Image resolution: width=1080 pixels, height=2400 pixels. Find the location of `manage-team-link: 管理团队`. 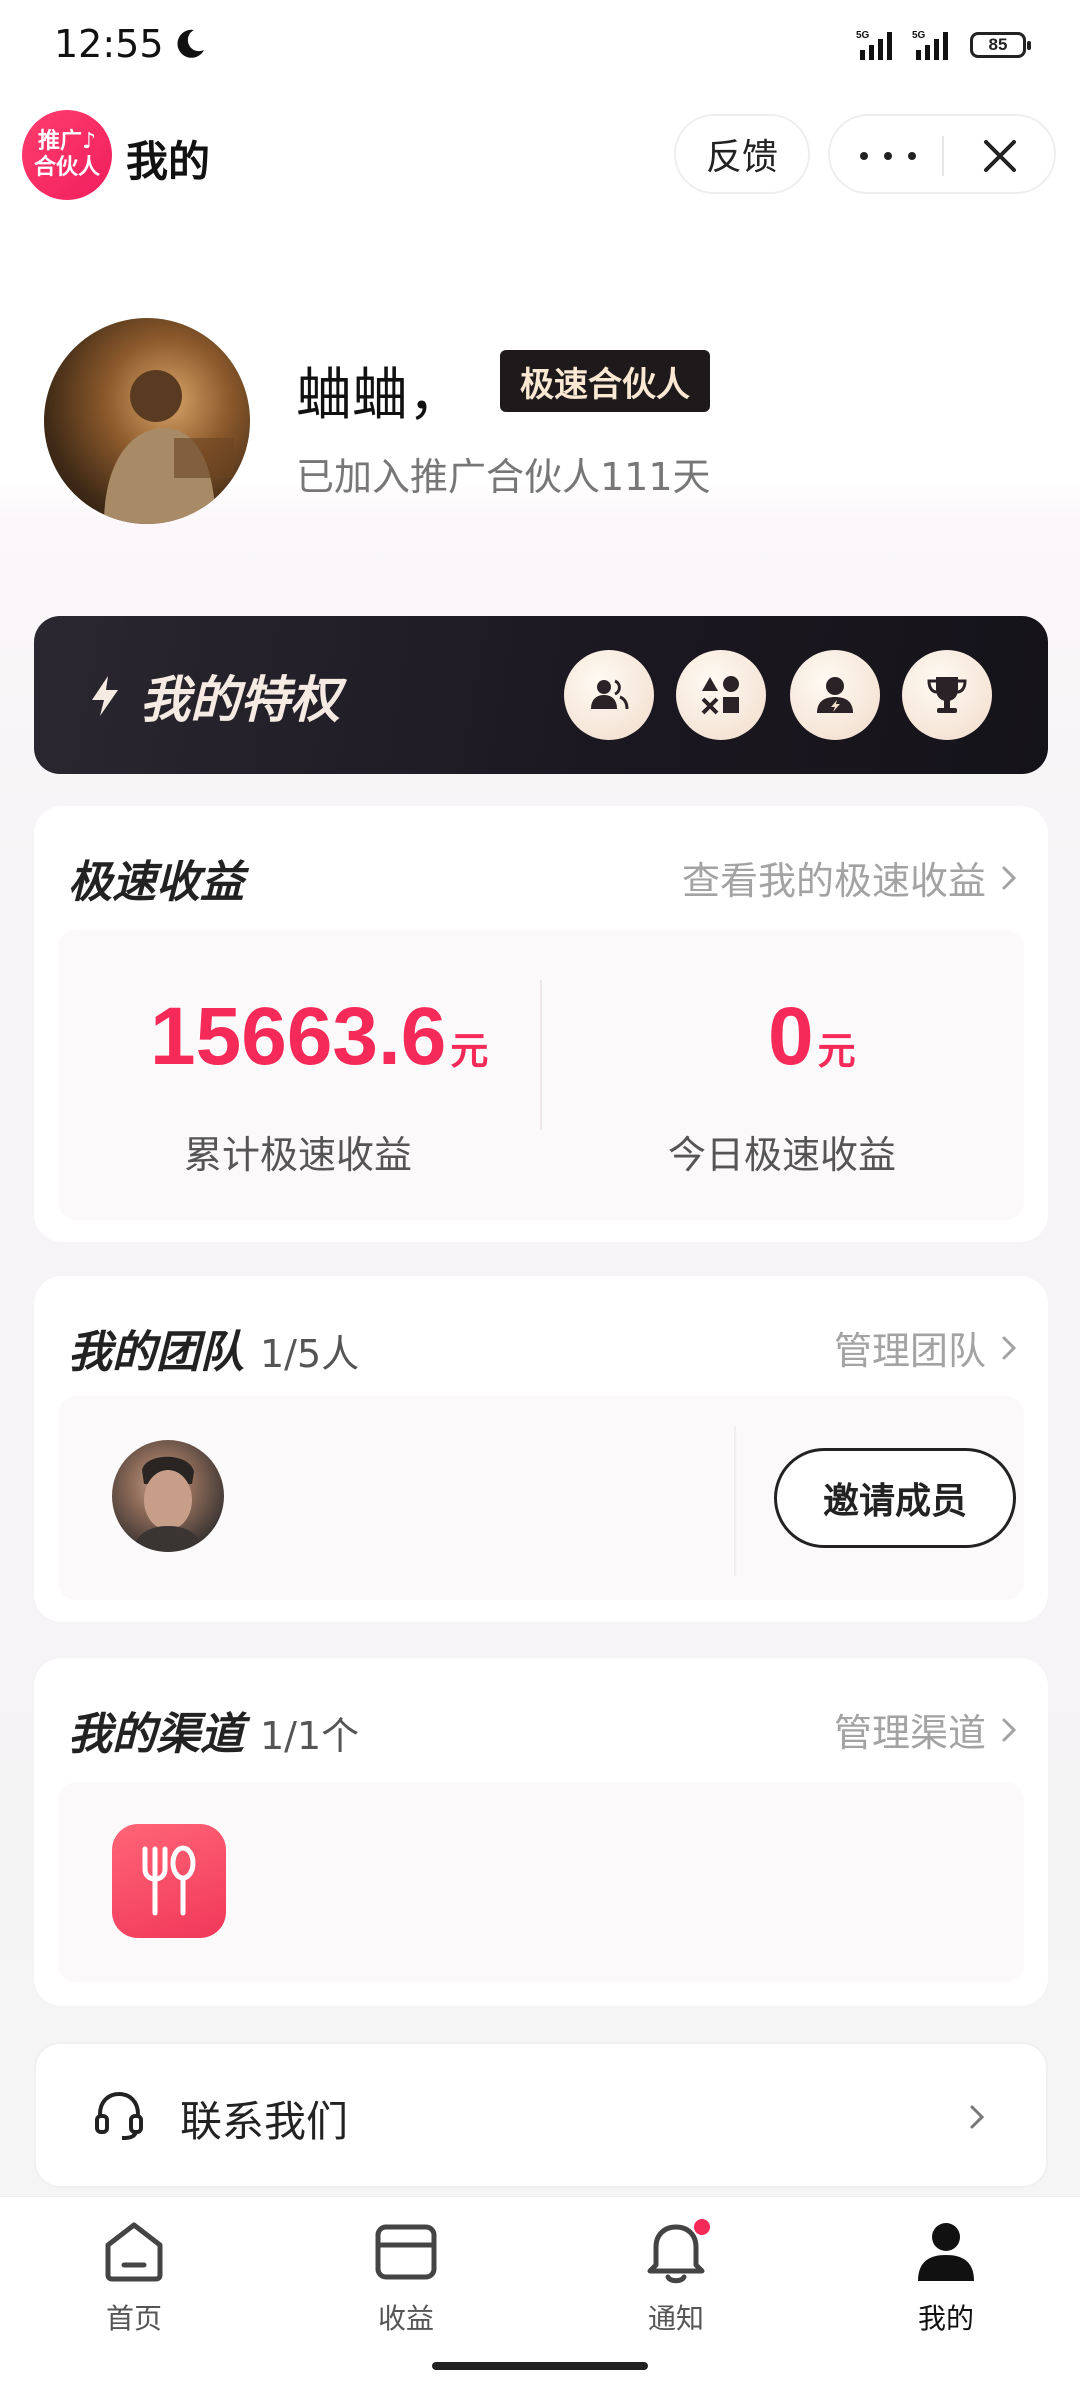

manage-team-link: 管理团队 is located at coordinates (926, 1347).